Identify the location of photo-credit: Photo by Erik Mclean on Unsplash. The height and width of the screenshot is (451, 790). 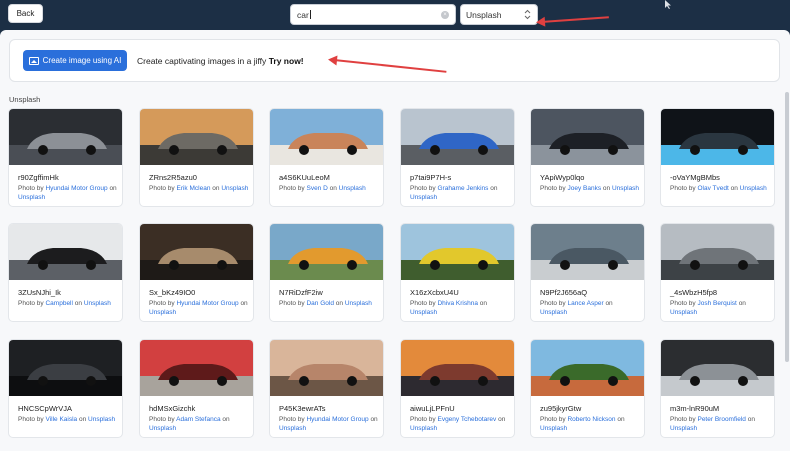
(199, 188).